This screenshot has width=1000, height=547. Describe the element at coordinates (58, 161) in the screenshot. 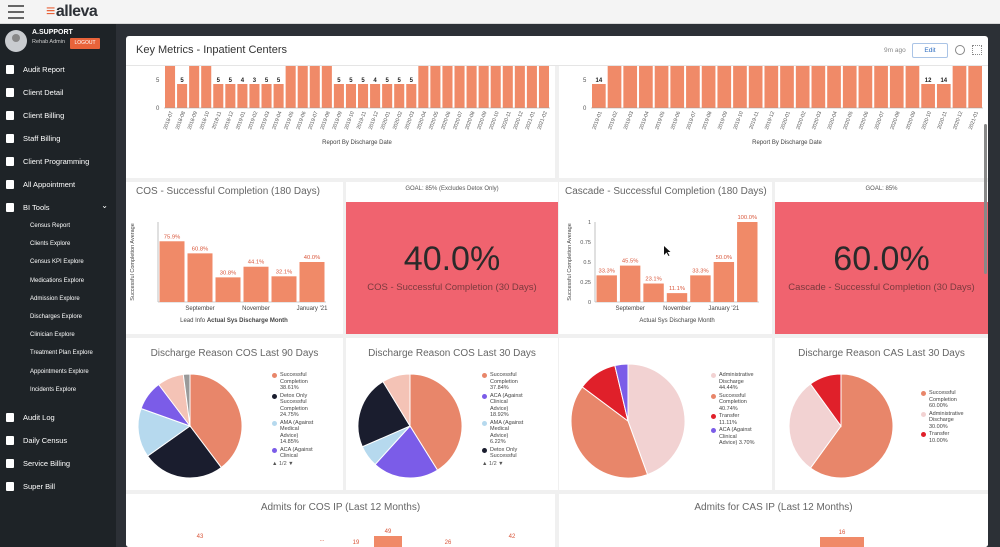

I see `nav-client-programming: Client Programming` at that location.